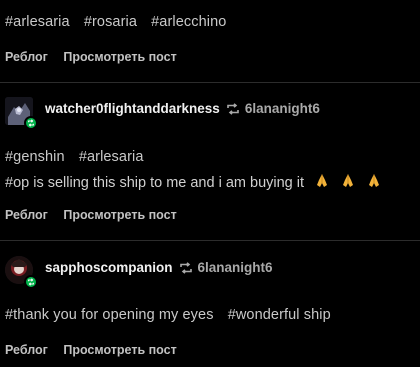 The image size is (420, 367). What do you see at coordinates (110, 22) in the screenshot?
I see `tag-link: #rosaria` at bounding box center [110, 22].